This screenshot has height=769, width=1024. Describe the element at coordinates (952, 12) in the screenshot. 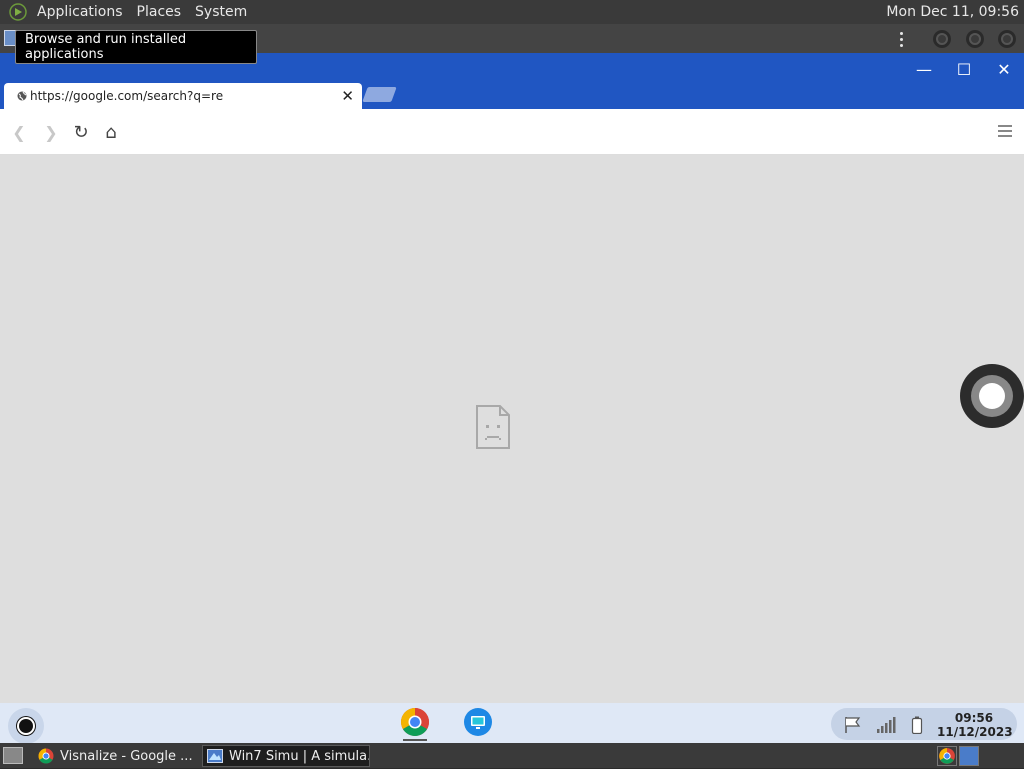

I see `panel-clock: Mon Dec 11, 09:56` at that location.